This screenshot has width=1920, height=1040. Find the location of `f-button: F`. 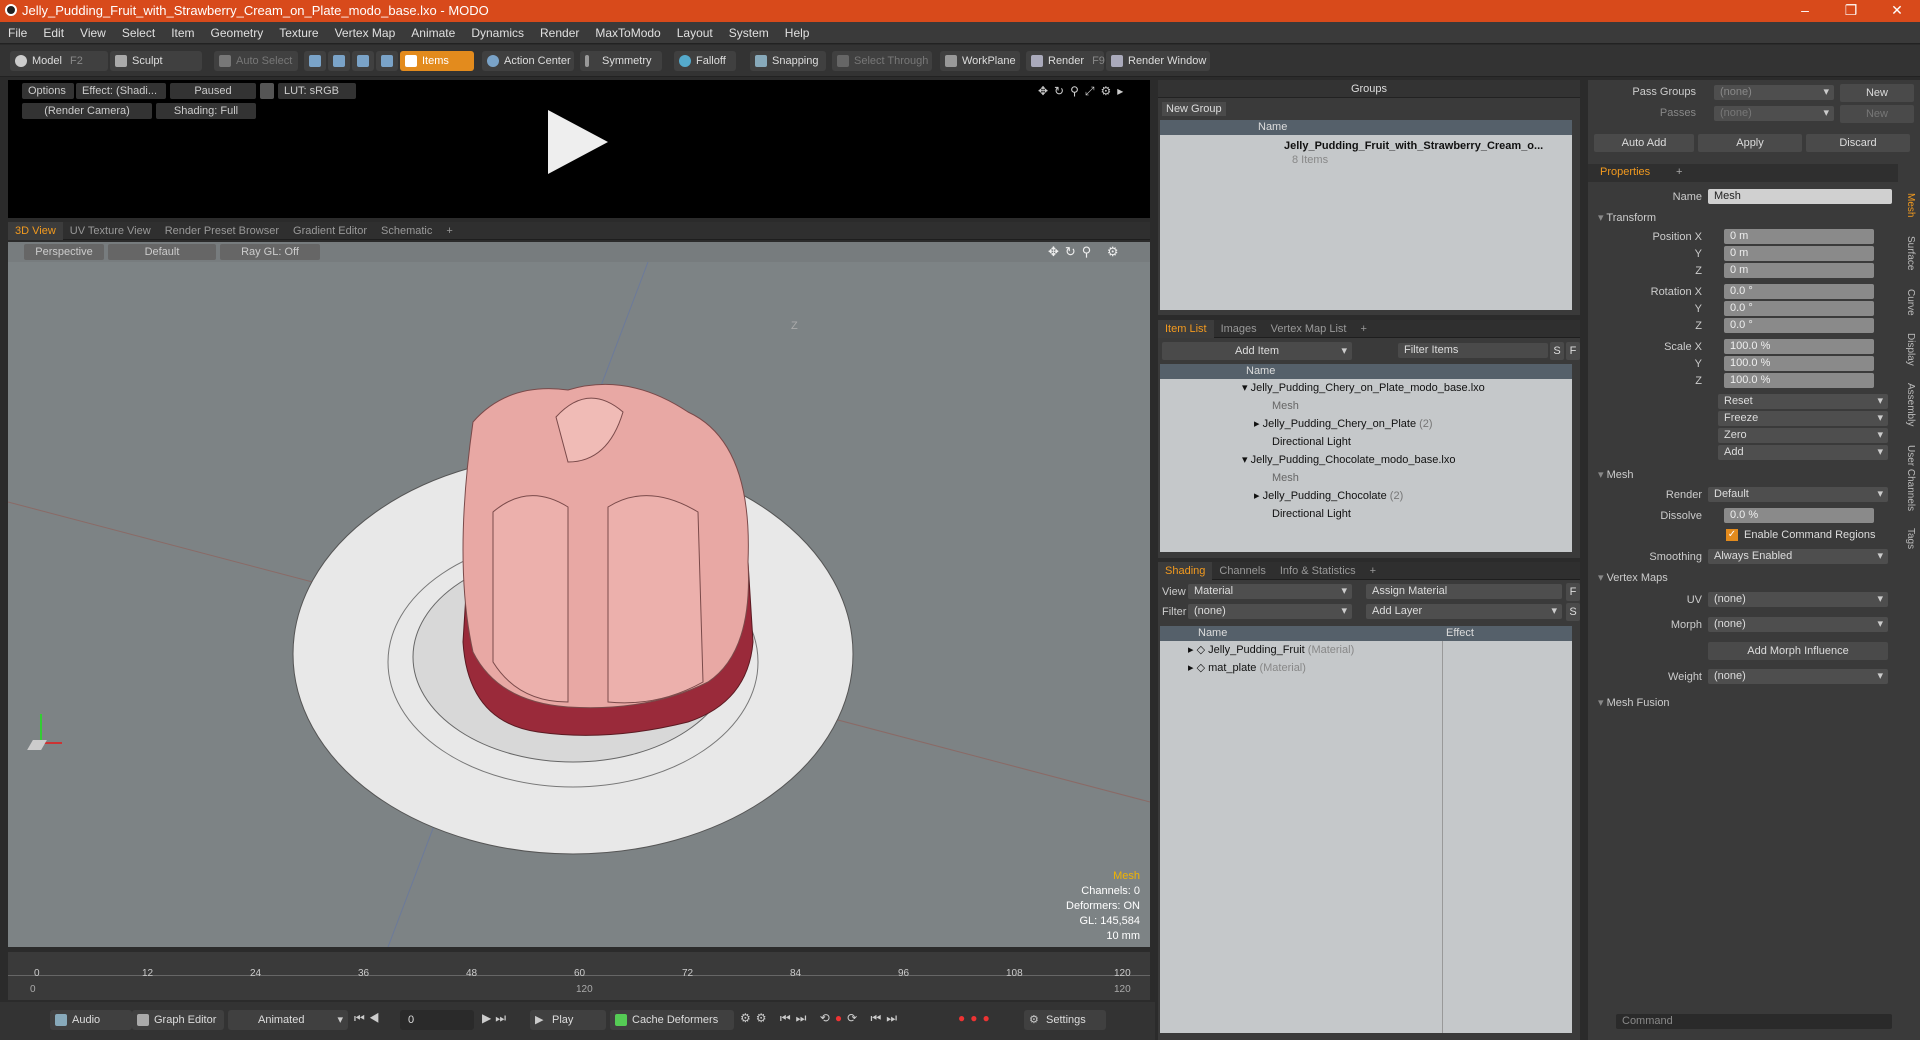

f-button: F is located at coordinates (1573, 351).